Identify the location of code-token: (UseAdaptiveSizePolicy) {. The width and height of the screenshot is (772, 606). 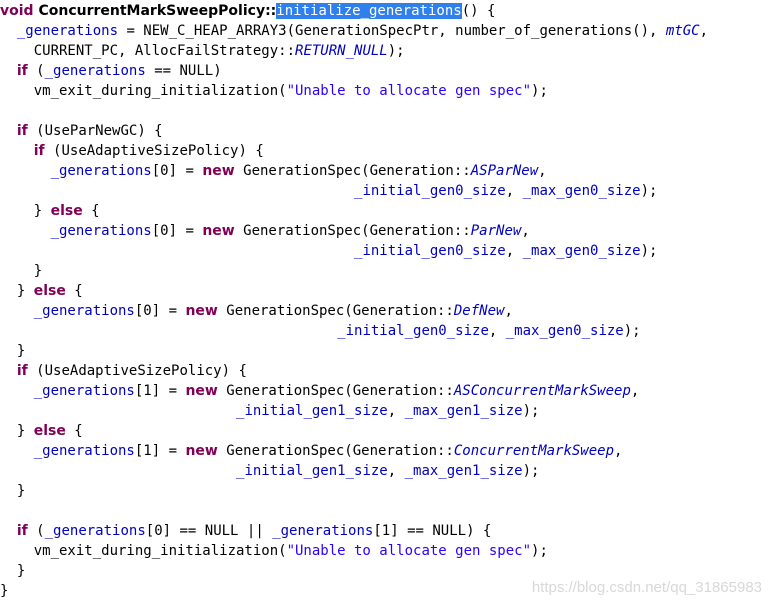
(154, 151).